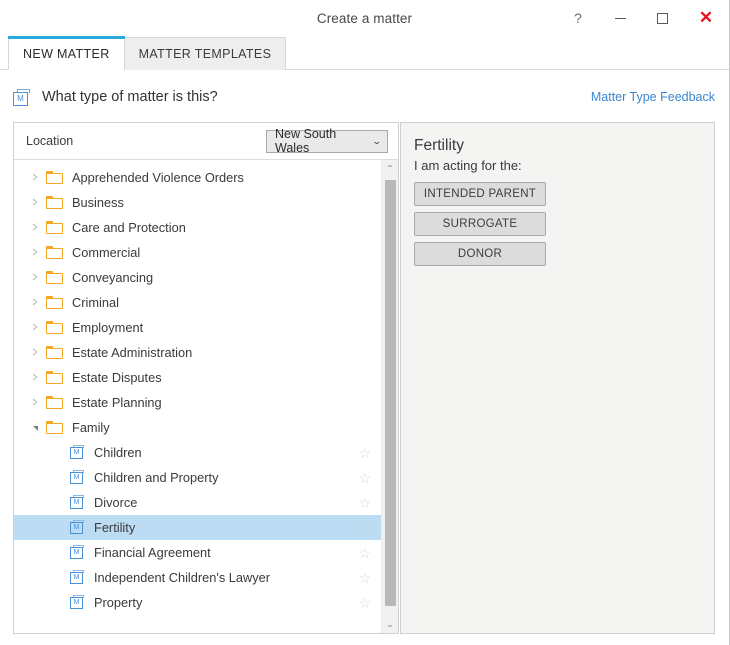  I want to click on tree-item-children-and-property: M Children and Property ☆, so click(197, 477).